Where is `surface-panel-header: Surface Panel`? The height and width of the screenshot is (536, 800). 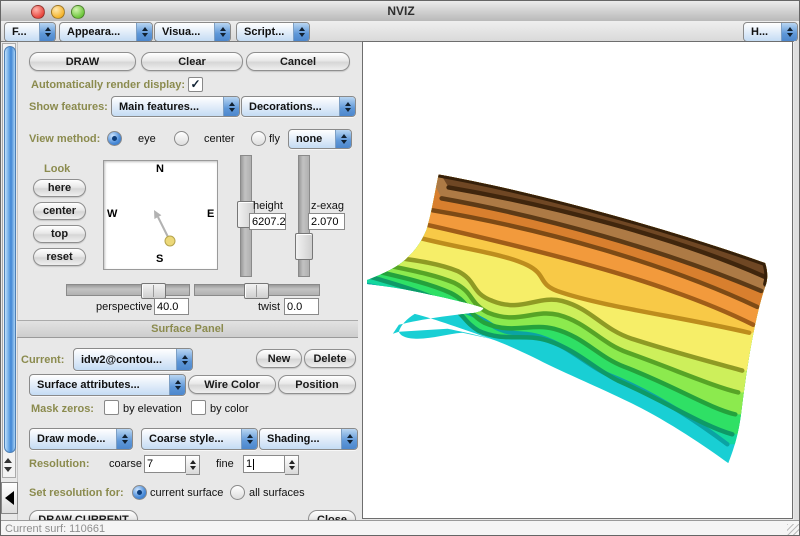
surface-panel-header: Surface Panel is located at coordinates (187, 329).